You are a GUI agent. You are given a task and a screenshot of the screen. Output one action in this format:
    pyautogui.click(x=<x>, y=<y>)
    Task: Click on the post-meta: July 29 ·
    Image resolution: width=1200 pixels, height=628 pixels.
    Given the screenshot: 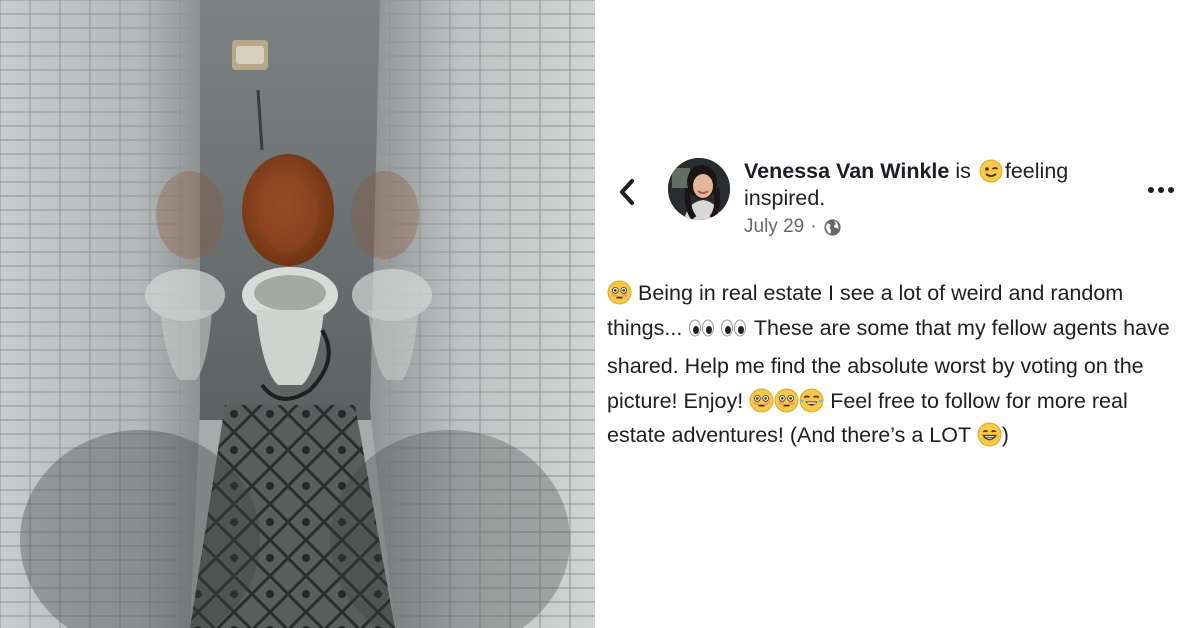 What is the action you would take?
    pyautogui.click(x=793, y=227)
    